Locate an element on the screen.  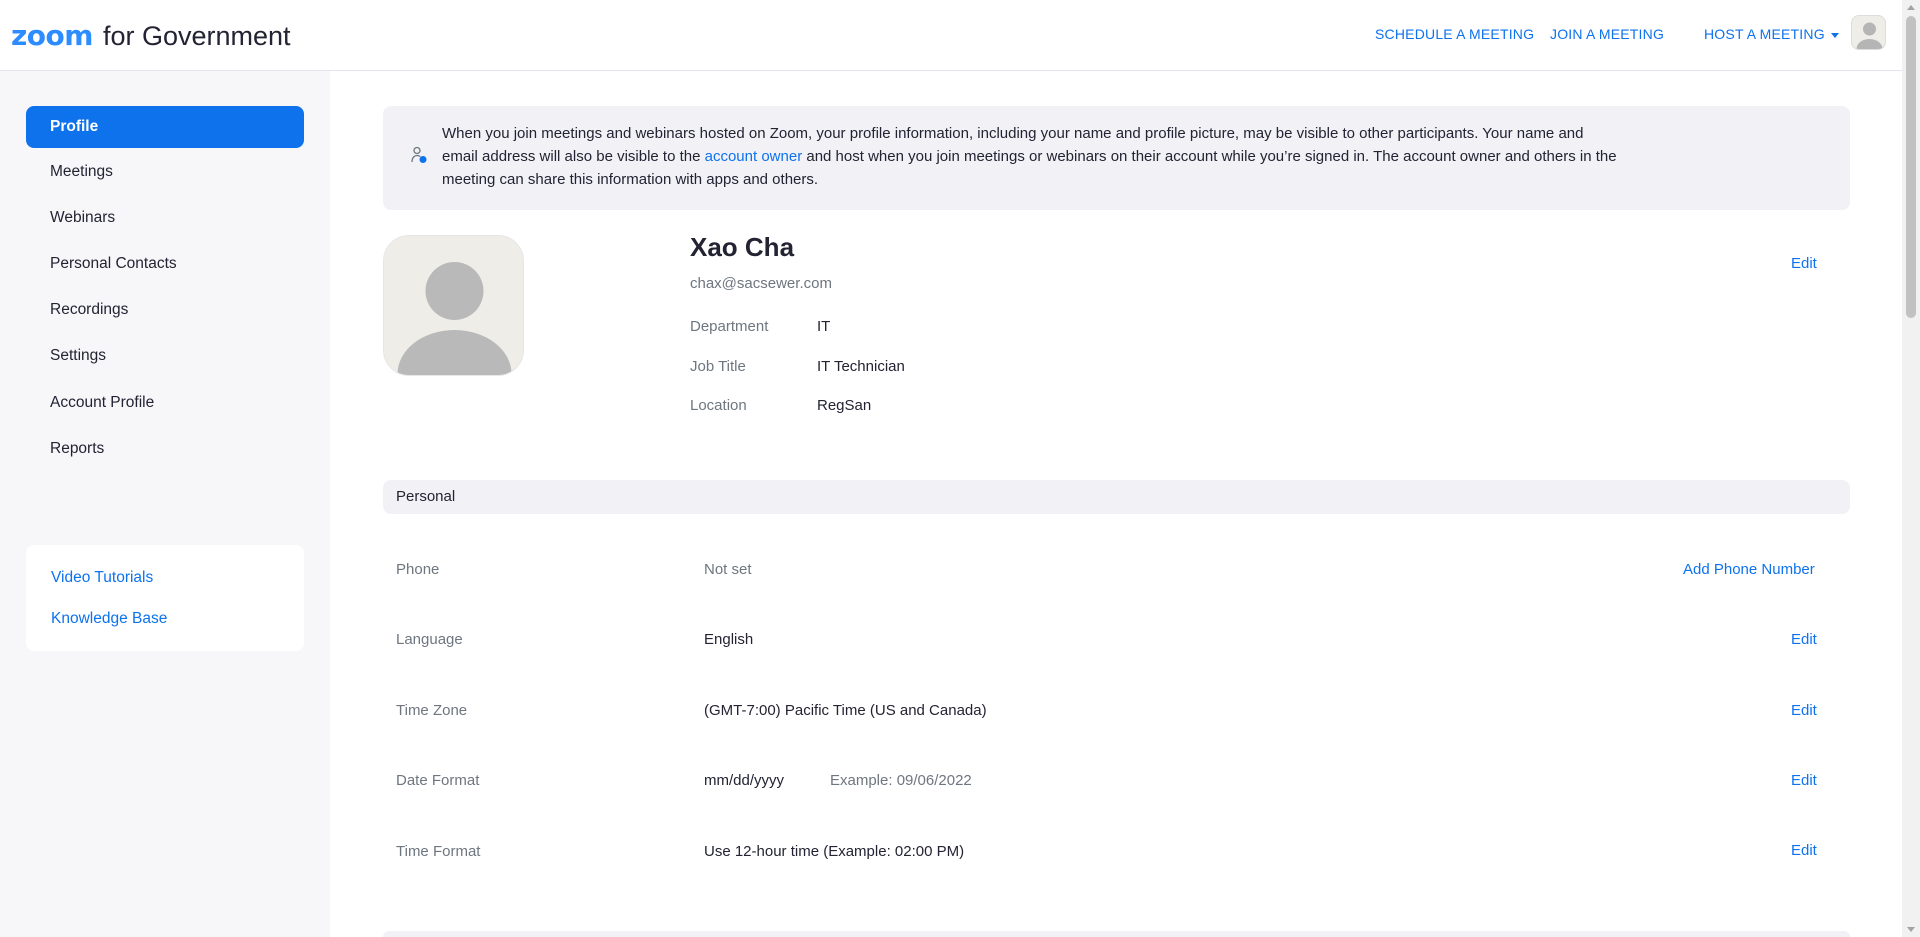
date-format-example: Example: 09/06/2022 is located at coordinates (901, 780).